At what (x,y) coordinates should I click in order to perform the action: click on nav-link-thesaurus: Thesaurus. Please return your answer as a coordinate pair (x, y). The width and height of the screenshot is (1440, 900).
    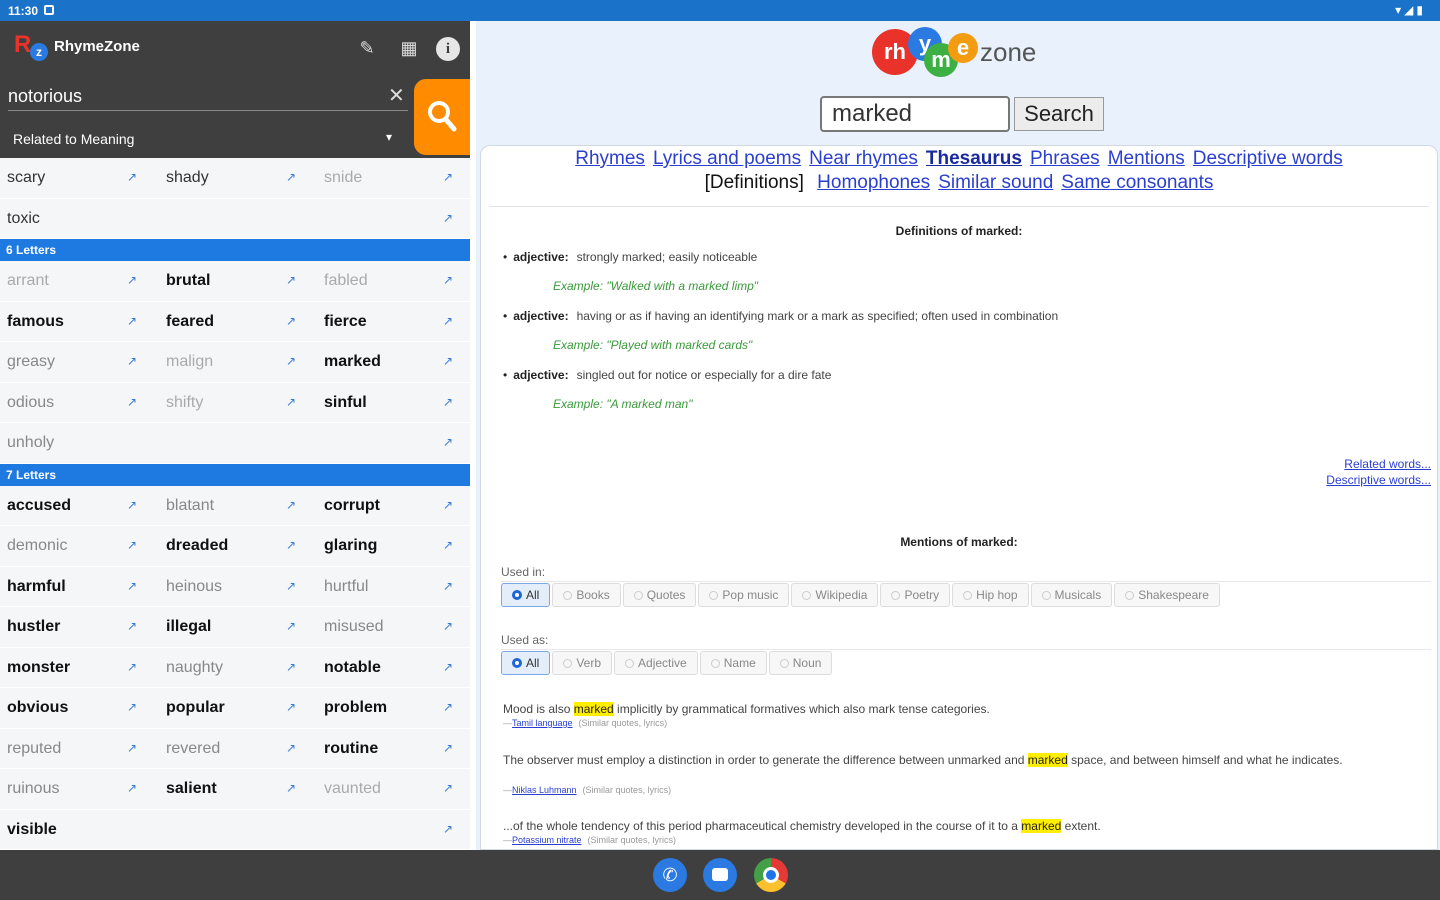
    Looking at the image, I should click on (974, 158).